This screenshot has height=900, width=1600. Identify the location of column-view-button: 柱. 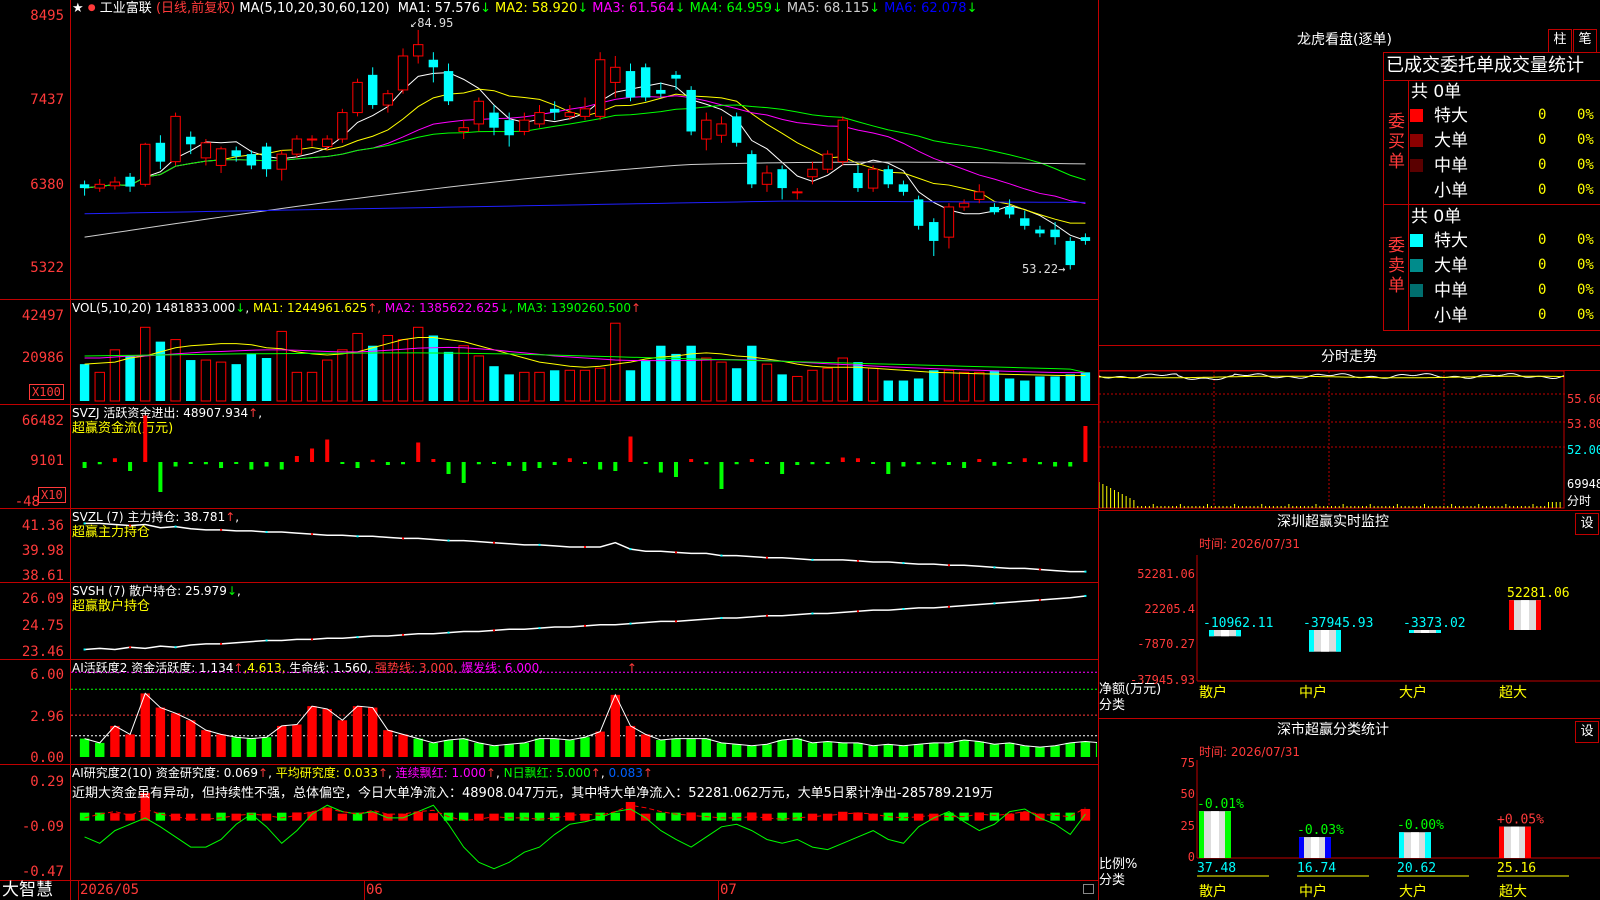
(1560, 41).